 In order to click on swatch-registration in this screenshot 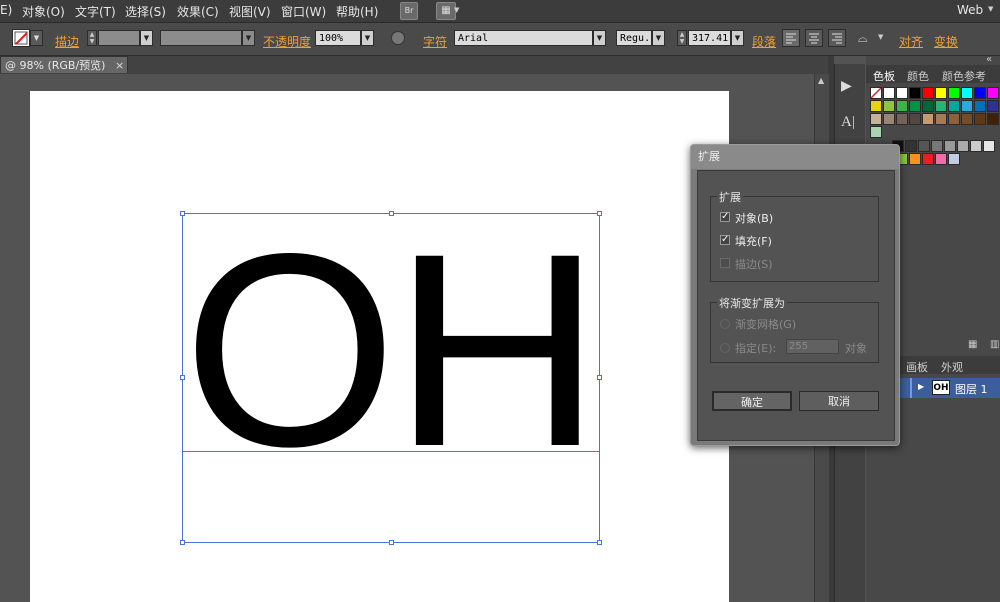, I will do `click(889, 93)`.